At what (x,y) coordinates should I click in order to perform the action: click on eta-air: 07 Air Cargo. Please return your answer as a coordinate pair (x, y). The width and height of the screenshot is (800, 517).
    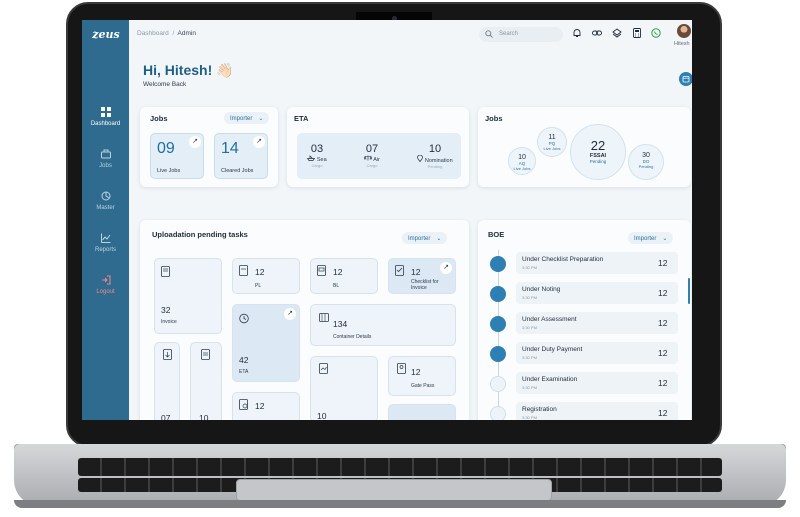
    Looking at the image, I should click on (372, 155).